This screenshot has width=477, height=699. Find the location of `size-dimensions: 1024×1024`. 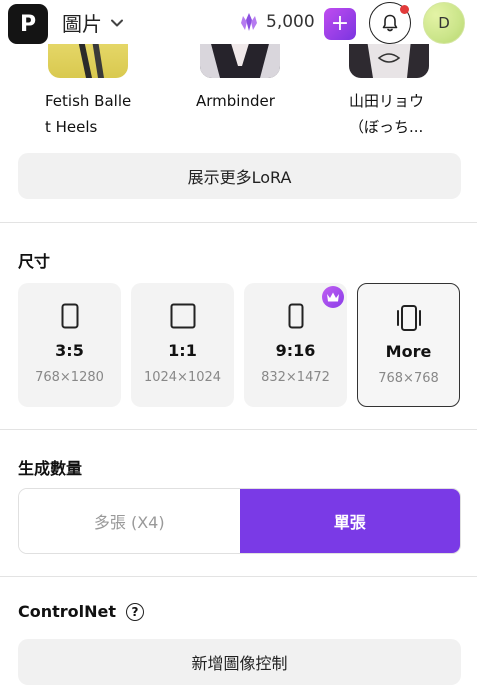

size-dimensions: 1024×1024 is located at coordinates (182, 377).